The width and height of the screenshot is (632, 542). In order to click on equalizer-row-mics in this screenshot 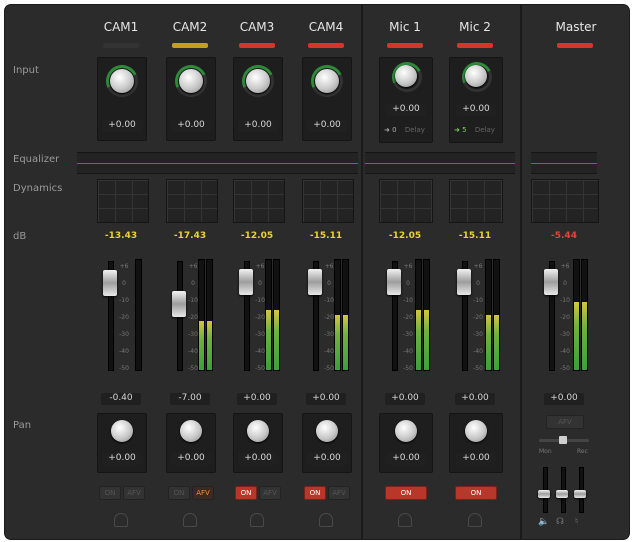, I will do `click(440, 163)`.